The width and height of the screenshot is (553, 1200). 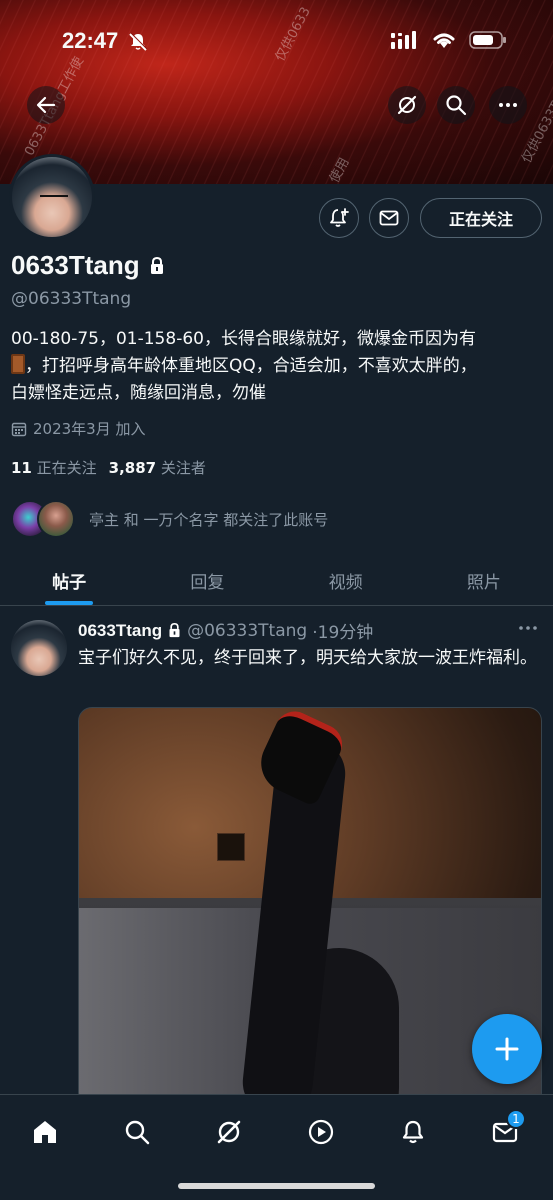 I want to click on back-button, so click(x=46, y=105).